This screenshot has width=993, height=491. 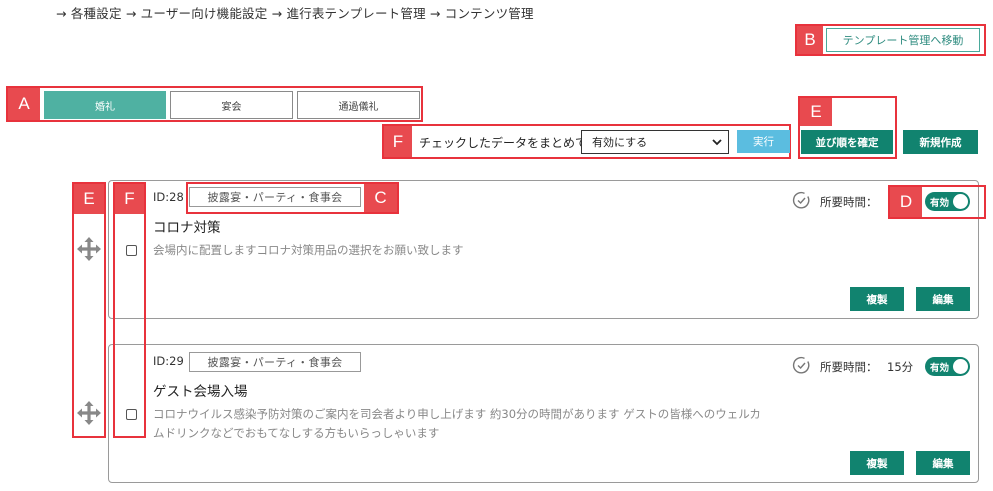 What do you see at coordinates (200, 392) in the screenshot?
I see `content-title: ゲスト会場入場` at bounding box center [200, 392].